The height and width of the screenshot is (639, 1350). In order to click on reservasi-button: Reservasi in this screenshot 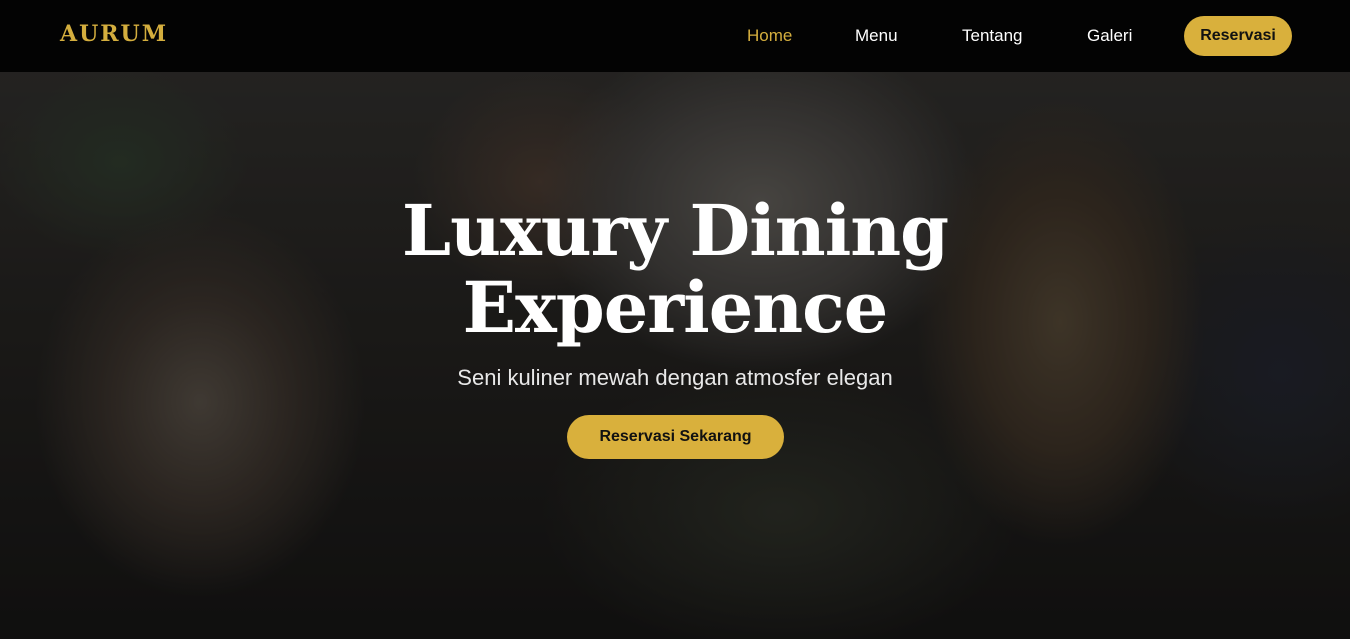, I will do `click(1238, 36)`.